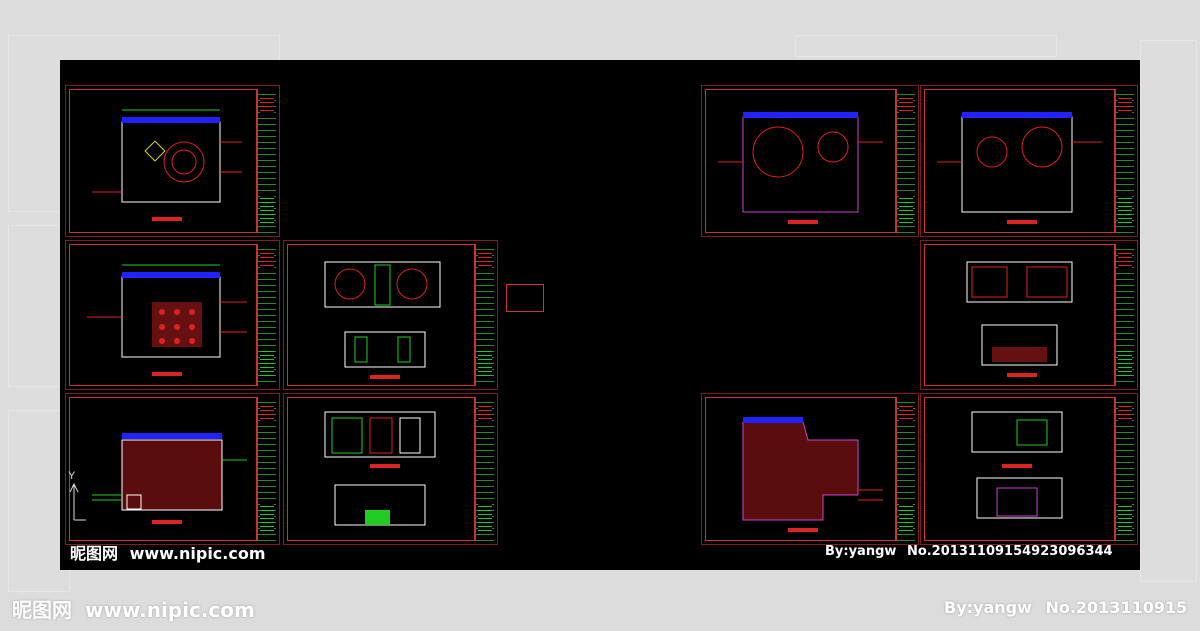 This screenshot has height=631, width=1200. I want to click on drawing-block-legend, so click(525, 298).